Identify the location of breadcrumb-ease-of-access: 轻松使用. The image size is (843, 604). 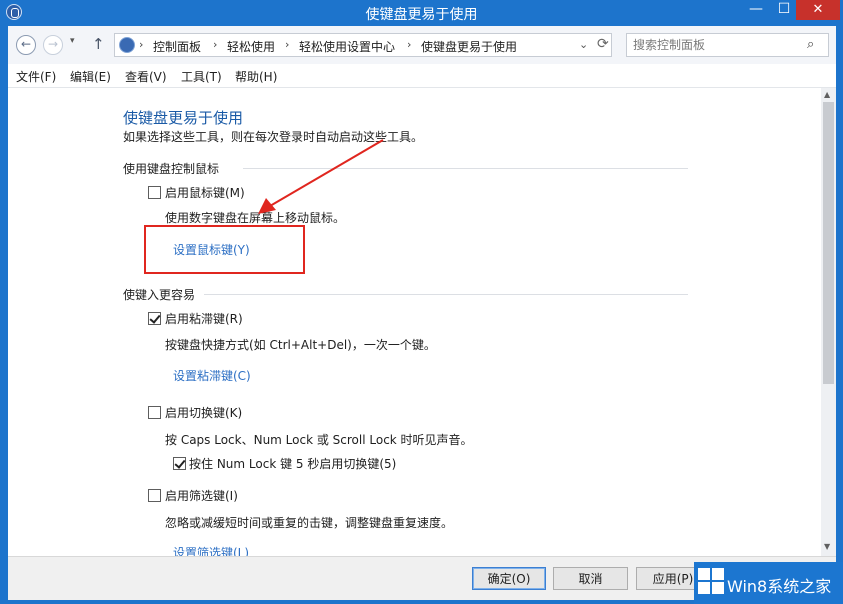
(251, 46).